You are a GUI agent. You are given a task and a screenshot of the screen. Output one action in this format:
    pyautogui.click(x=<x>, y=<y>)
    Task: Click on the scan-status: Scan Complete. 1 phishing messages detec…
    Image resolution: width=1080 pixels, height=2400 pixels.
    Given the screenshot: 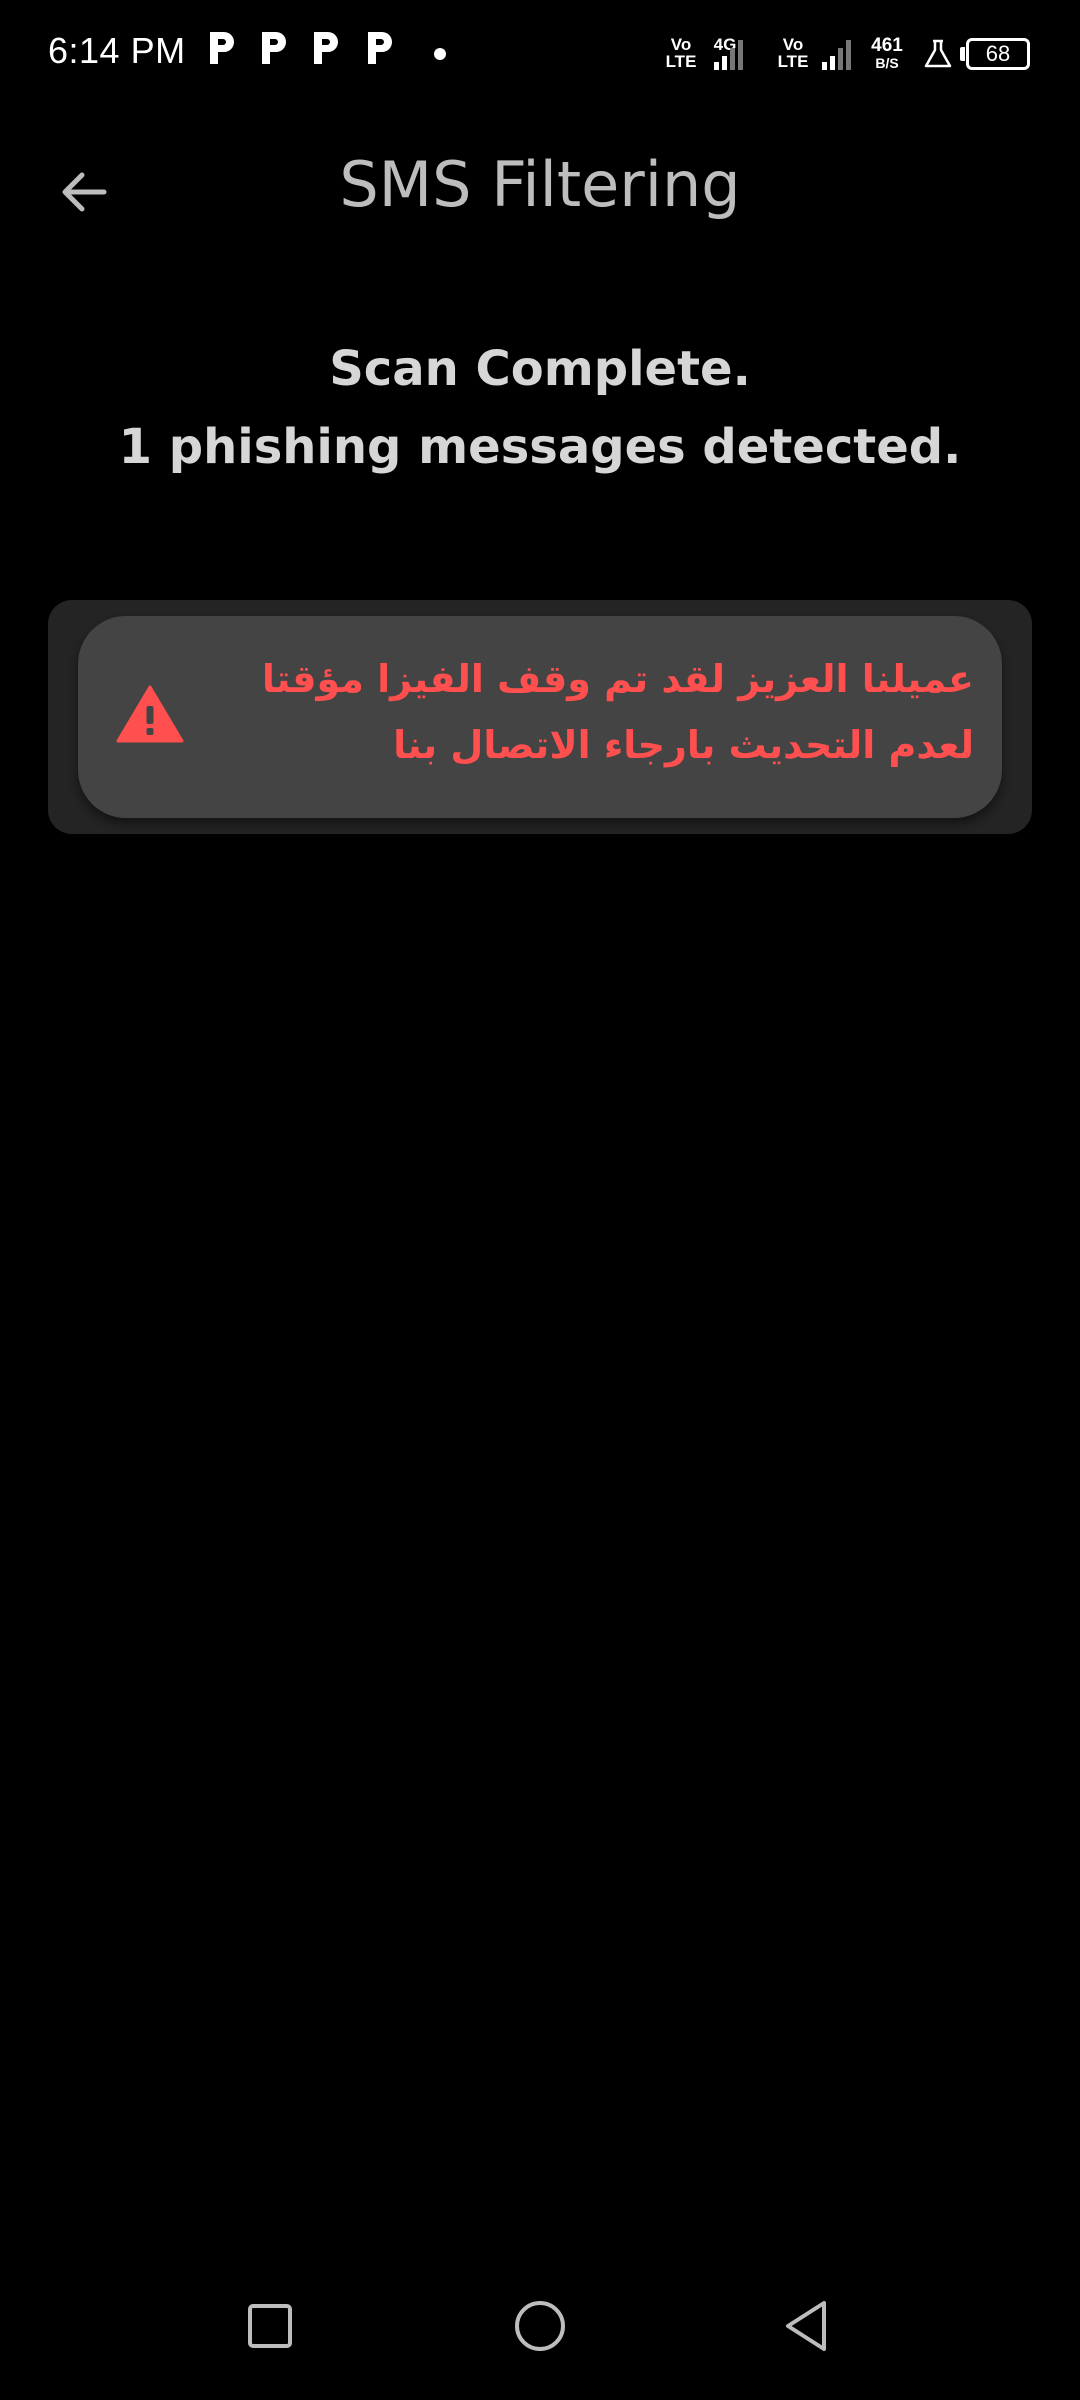 What is the action you would take?
    pyautogui.click(x=540, y=408)
    